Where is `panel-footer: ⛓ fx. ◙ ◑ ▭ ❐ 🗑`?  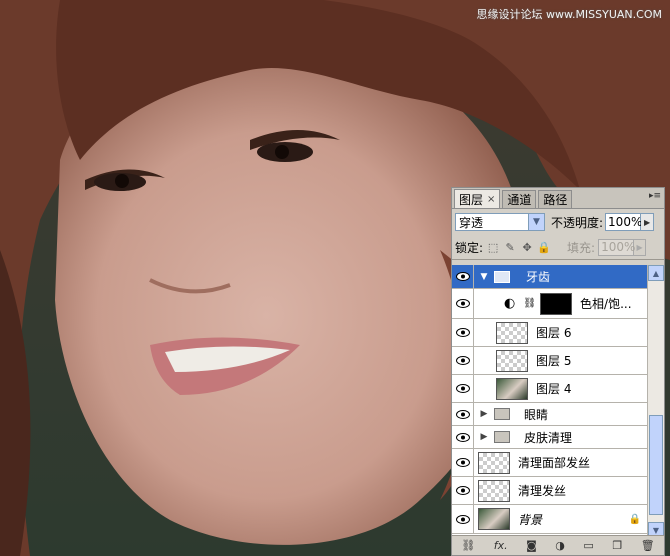
panel-footer: ⛓ fx. ◙ ◑ ▭ ❐ 🗑 is located at coordinates (558, 545).